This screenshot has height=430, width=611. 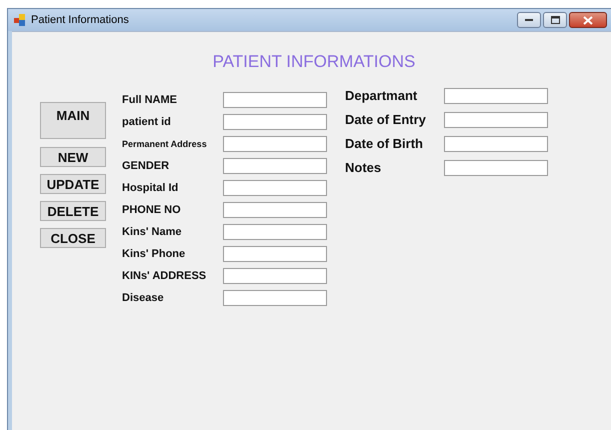 What do you see at coordinates (363, 168) in the screenshot?
I see `field-label: Notes` at bounding box center [363, 168].